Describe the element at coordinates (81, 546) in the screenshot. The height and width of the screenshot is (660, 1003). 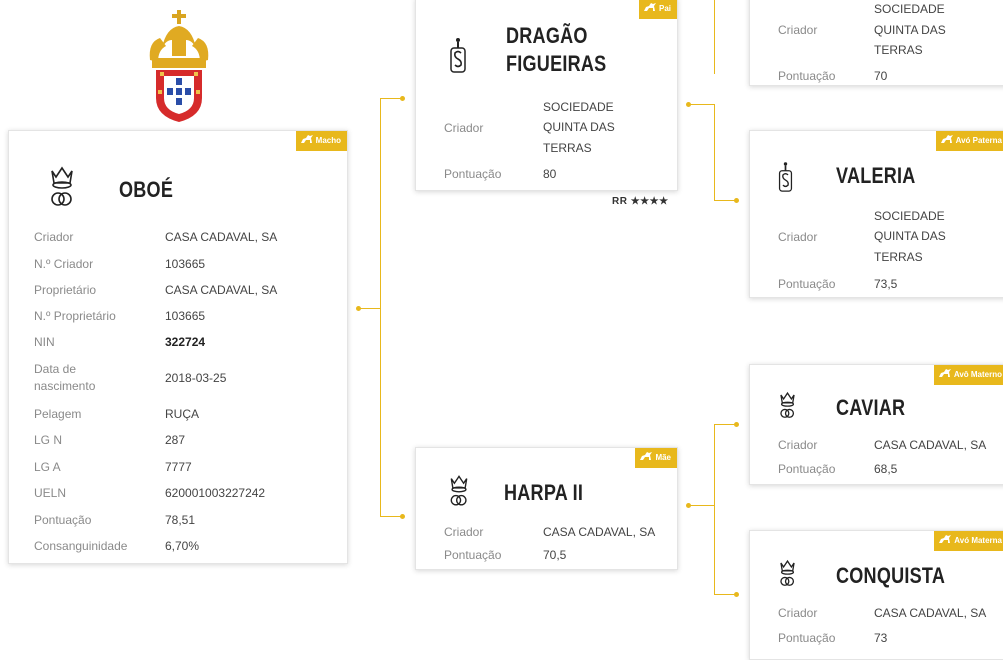
I see `field-label: Consanguinidade` at that location.